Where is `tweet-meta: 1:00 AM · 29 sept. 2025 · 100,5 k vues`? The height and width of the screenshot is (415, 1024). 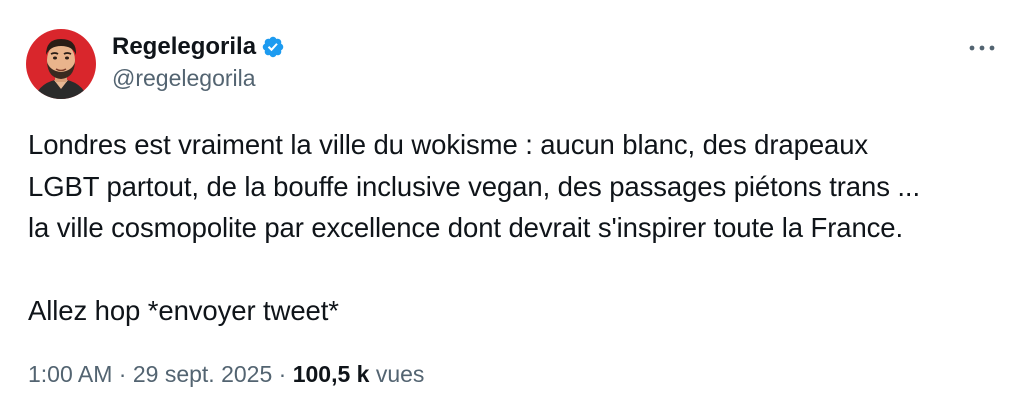
tweet-meta: 1:00 AM · 29 sept. 2025 · 100,5 k vues is located at coordinates (226, 374).